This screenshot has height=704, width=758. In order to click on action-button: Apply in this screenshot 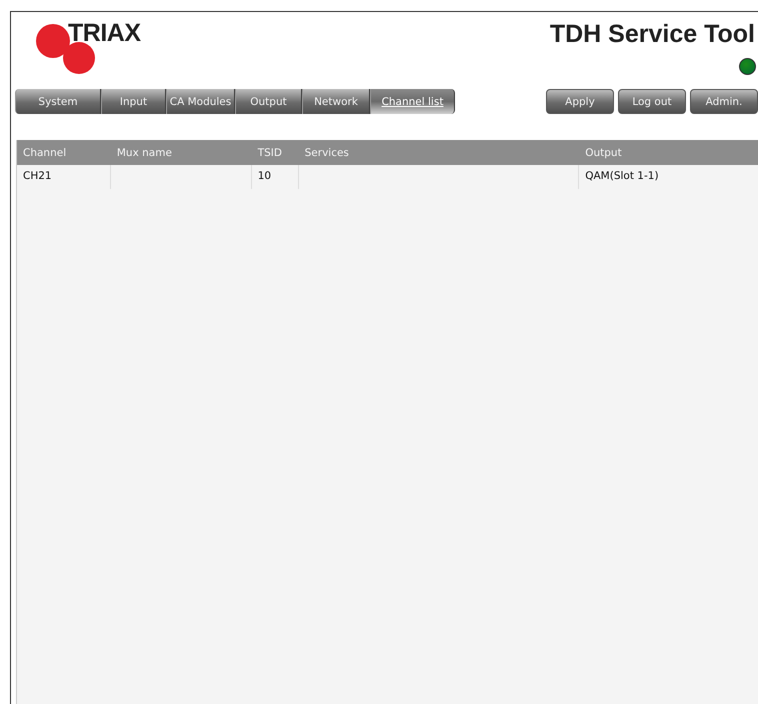, I will do `click(580, 101)`.